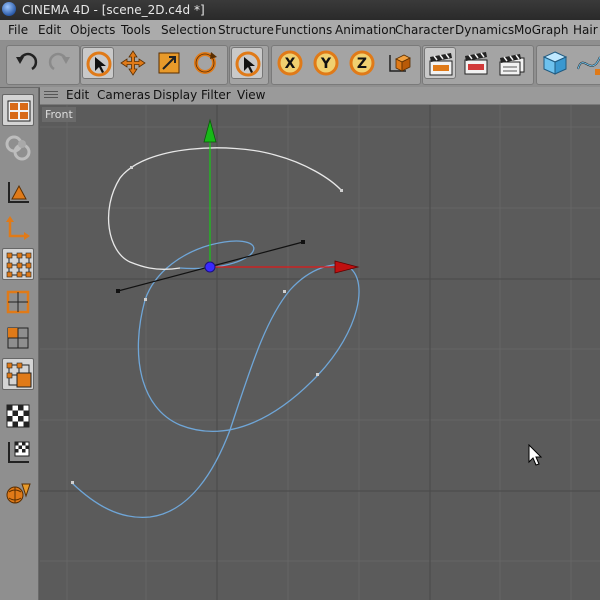 The height and width of the screenshot is (600, 600). What do you see at coordinates (77, 95) in the screenshot?
I see `viewport-menu-edit: Edit` at bounding box center [77, 95].